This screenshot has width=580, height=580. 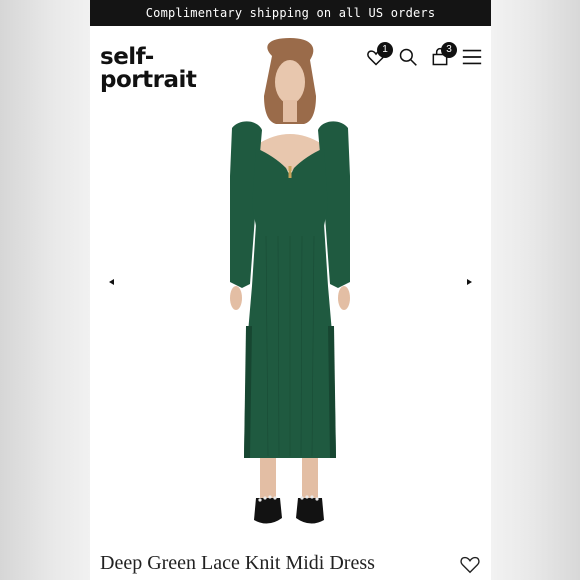 What do you see at coordinates (236, 298) in the screenshot?
I see `model-hand-left` at bounding box center [236, 298].